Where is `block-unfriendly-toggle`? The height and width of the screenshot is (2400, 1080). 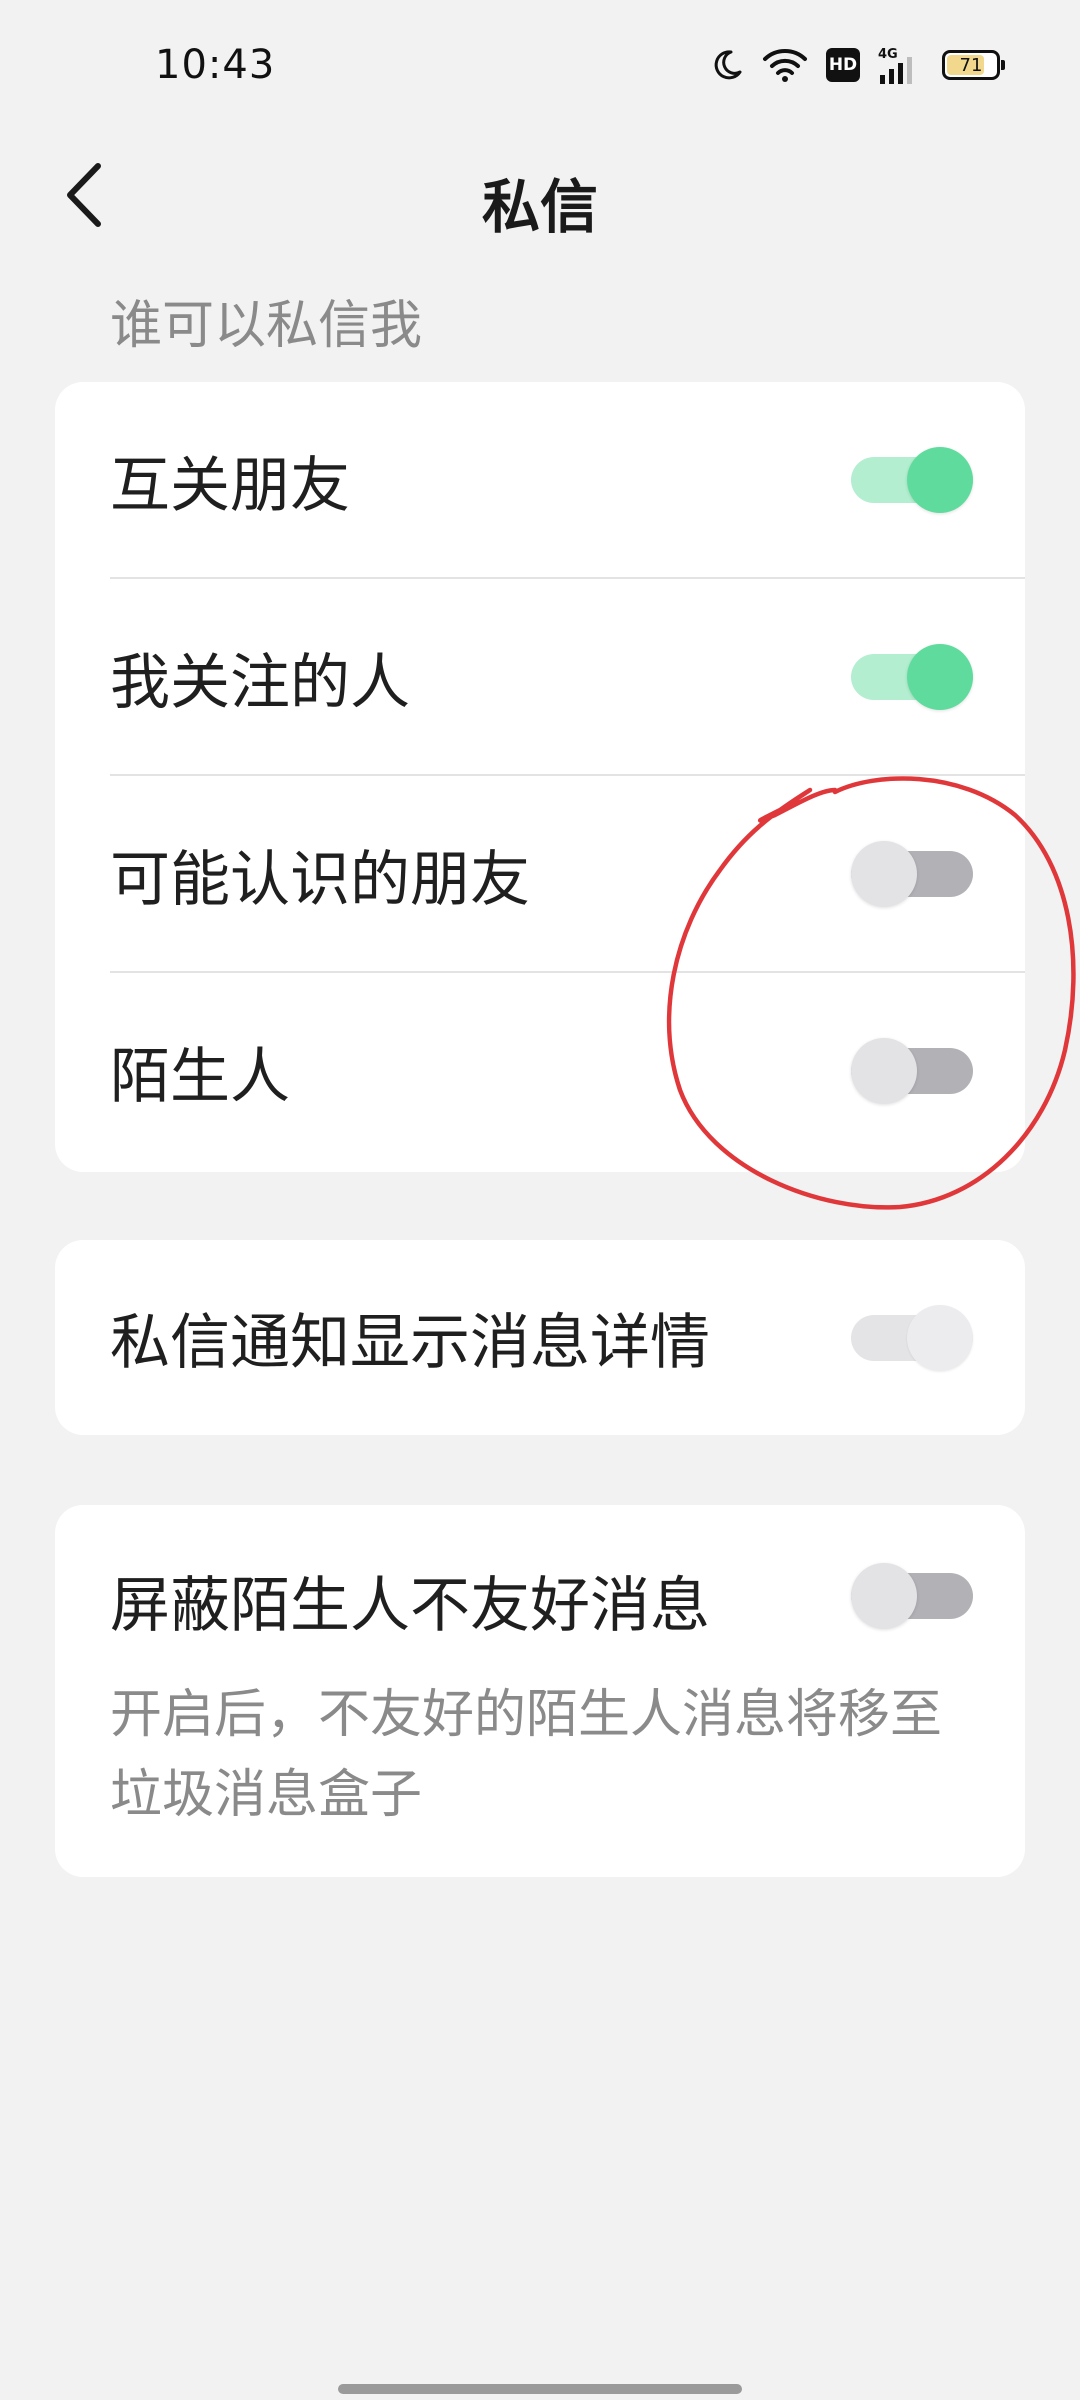 block-unfriendly-toggle is located at coordinates (912, 1596).